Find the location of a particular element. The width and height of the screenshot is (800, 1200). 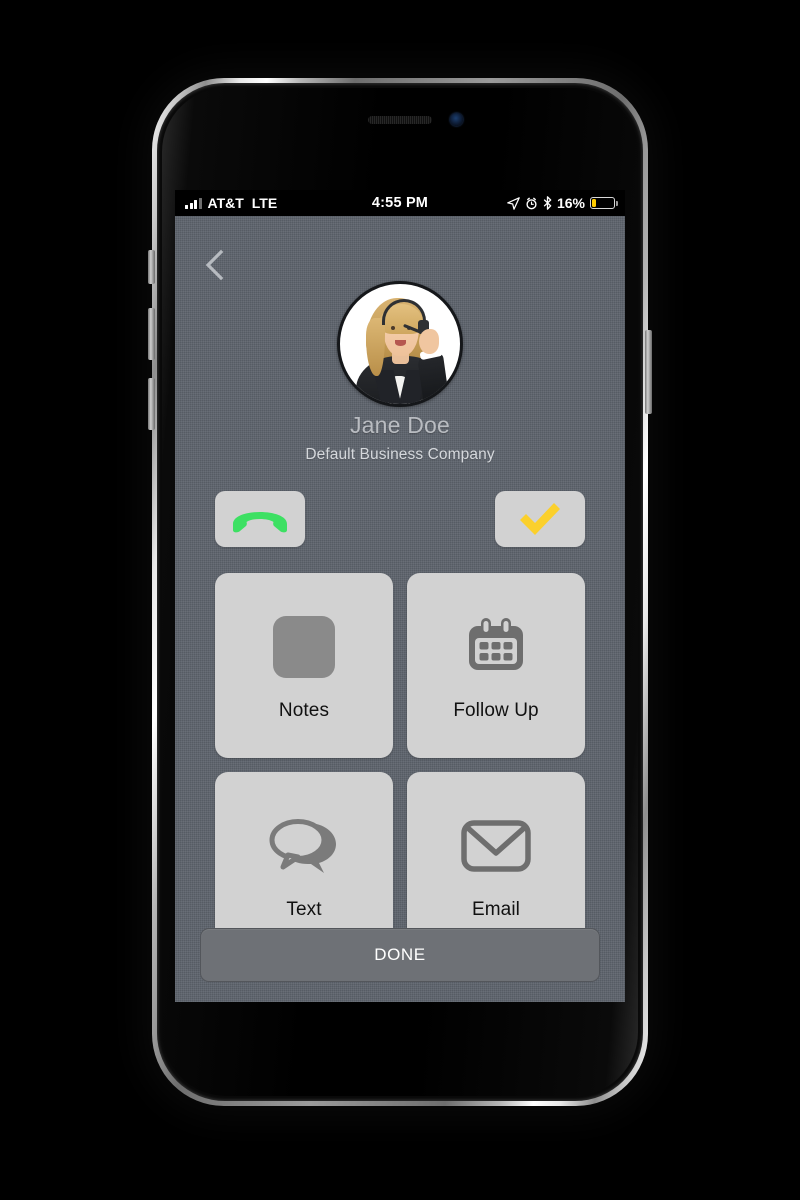

tile-follow-up-label: Follow Up is located at coordinates (496, 710).